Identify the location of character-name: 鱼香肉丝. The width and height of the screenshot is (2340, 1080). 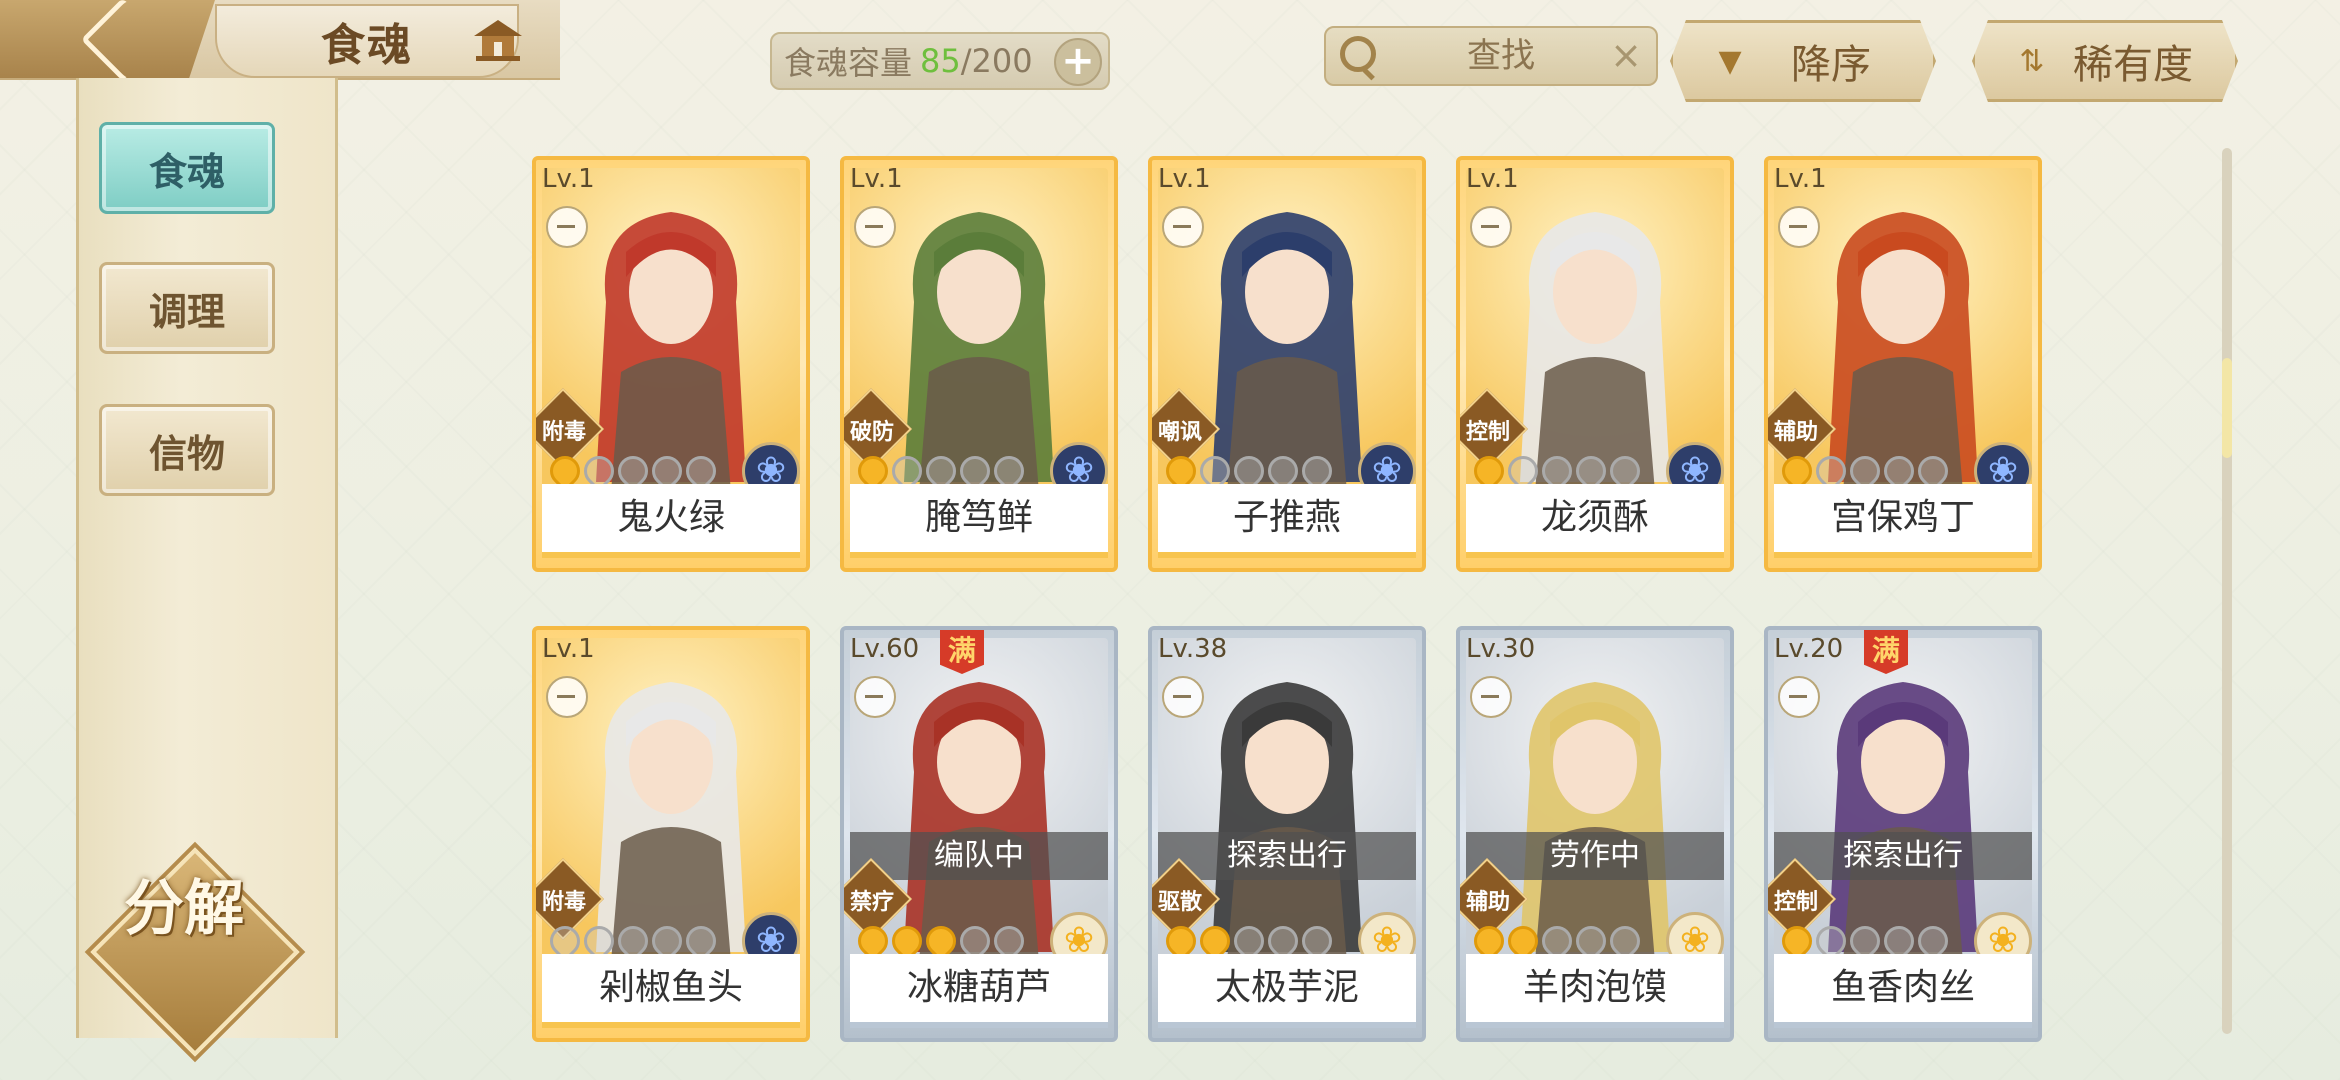
(1903, 991).